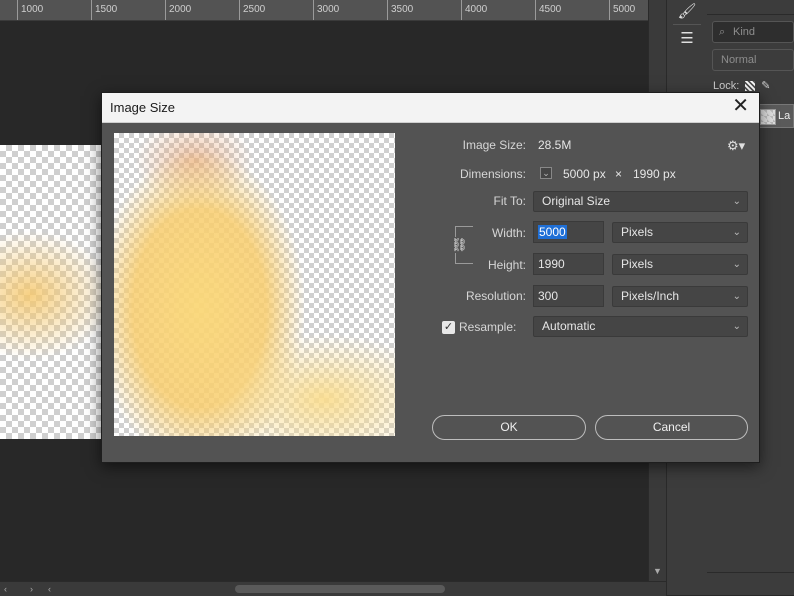 This screenshot has height=596, width=794. What do you see at coordinates (551, 264) in the screenshot?
I see `height-value: 1990` at bounding box center [551, 264].